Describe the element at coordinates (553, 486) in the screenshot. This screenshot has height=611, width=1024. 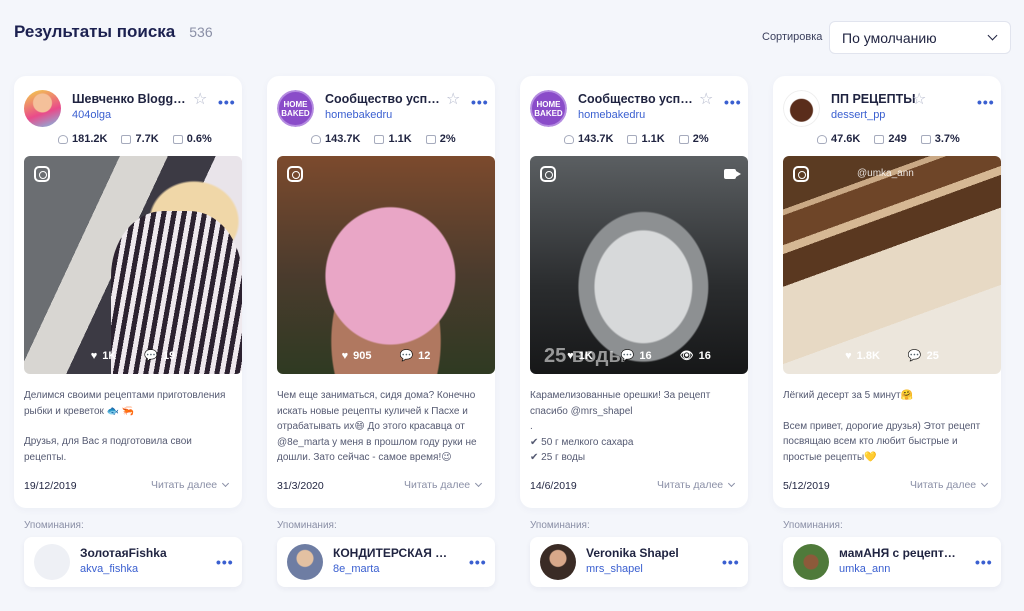
I see `post-date: 14/6/2019` at that location.